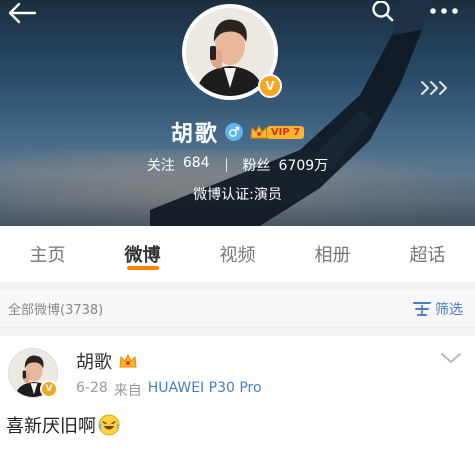 This screenshot has width=475, height=449. Describe the element at coordinates (237, 195) in the screenshot. I see `verification-text: 微博认证:演员` at that location.